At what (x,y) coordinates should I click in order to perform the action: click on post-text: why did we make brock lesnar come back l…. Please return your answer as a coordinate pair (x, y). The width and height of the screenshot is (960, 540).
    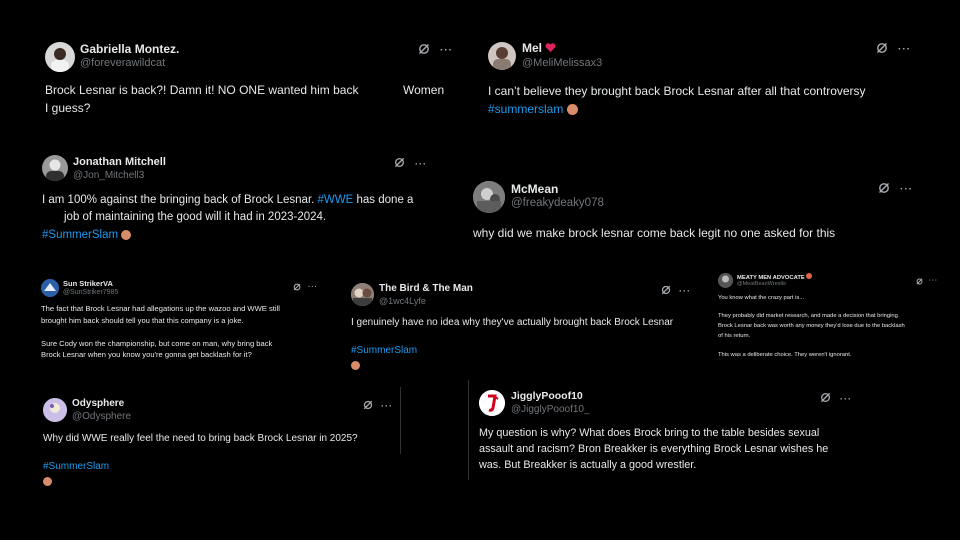
    Looking at the image, I should click on (654, 233).